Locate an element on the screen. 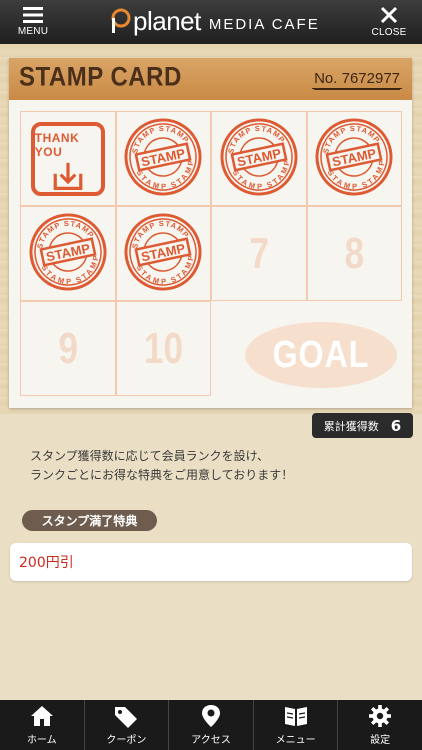 The width and height of the screenshot is (422, 750). stamp-slot-3: STAMP STAMP STAMP STAMP STAMP is located at coordinates (259, 158).